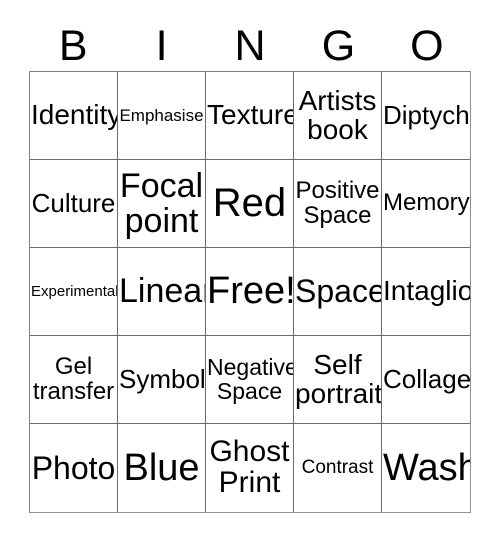 The width and height of the screenshot is (500, 544). I want to click on bingo-cell-label: Focal point, so click(161, 203).